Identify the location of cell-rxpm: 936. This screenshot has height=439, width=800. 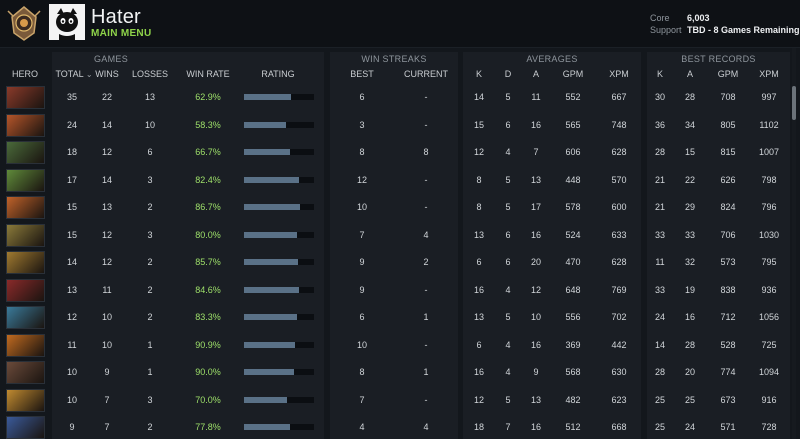
(769, 289).